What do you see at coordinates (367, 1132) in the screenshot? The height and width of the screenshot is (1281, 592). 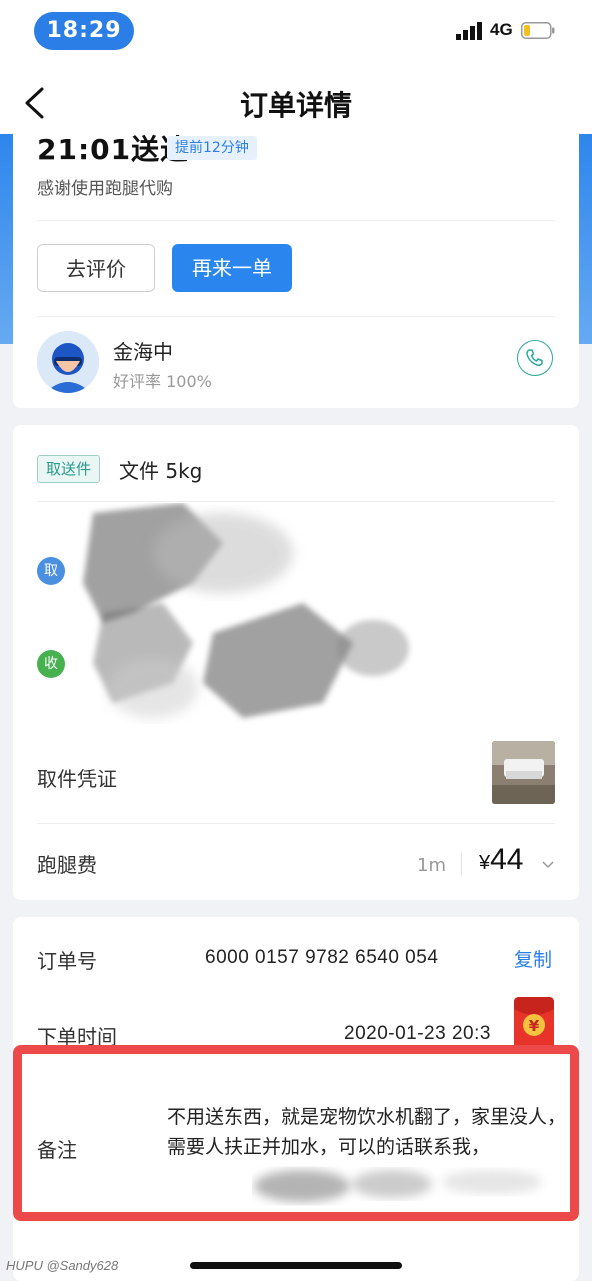 I see `remark-text: 不用送东西，就是宠物饮水机翻了，家里没人，需要人扶正并加水，可以的话联系我，` at bounding box center [367, 1132].